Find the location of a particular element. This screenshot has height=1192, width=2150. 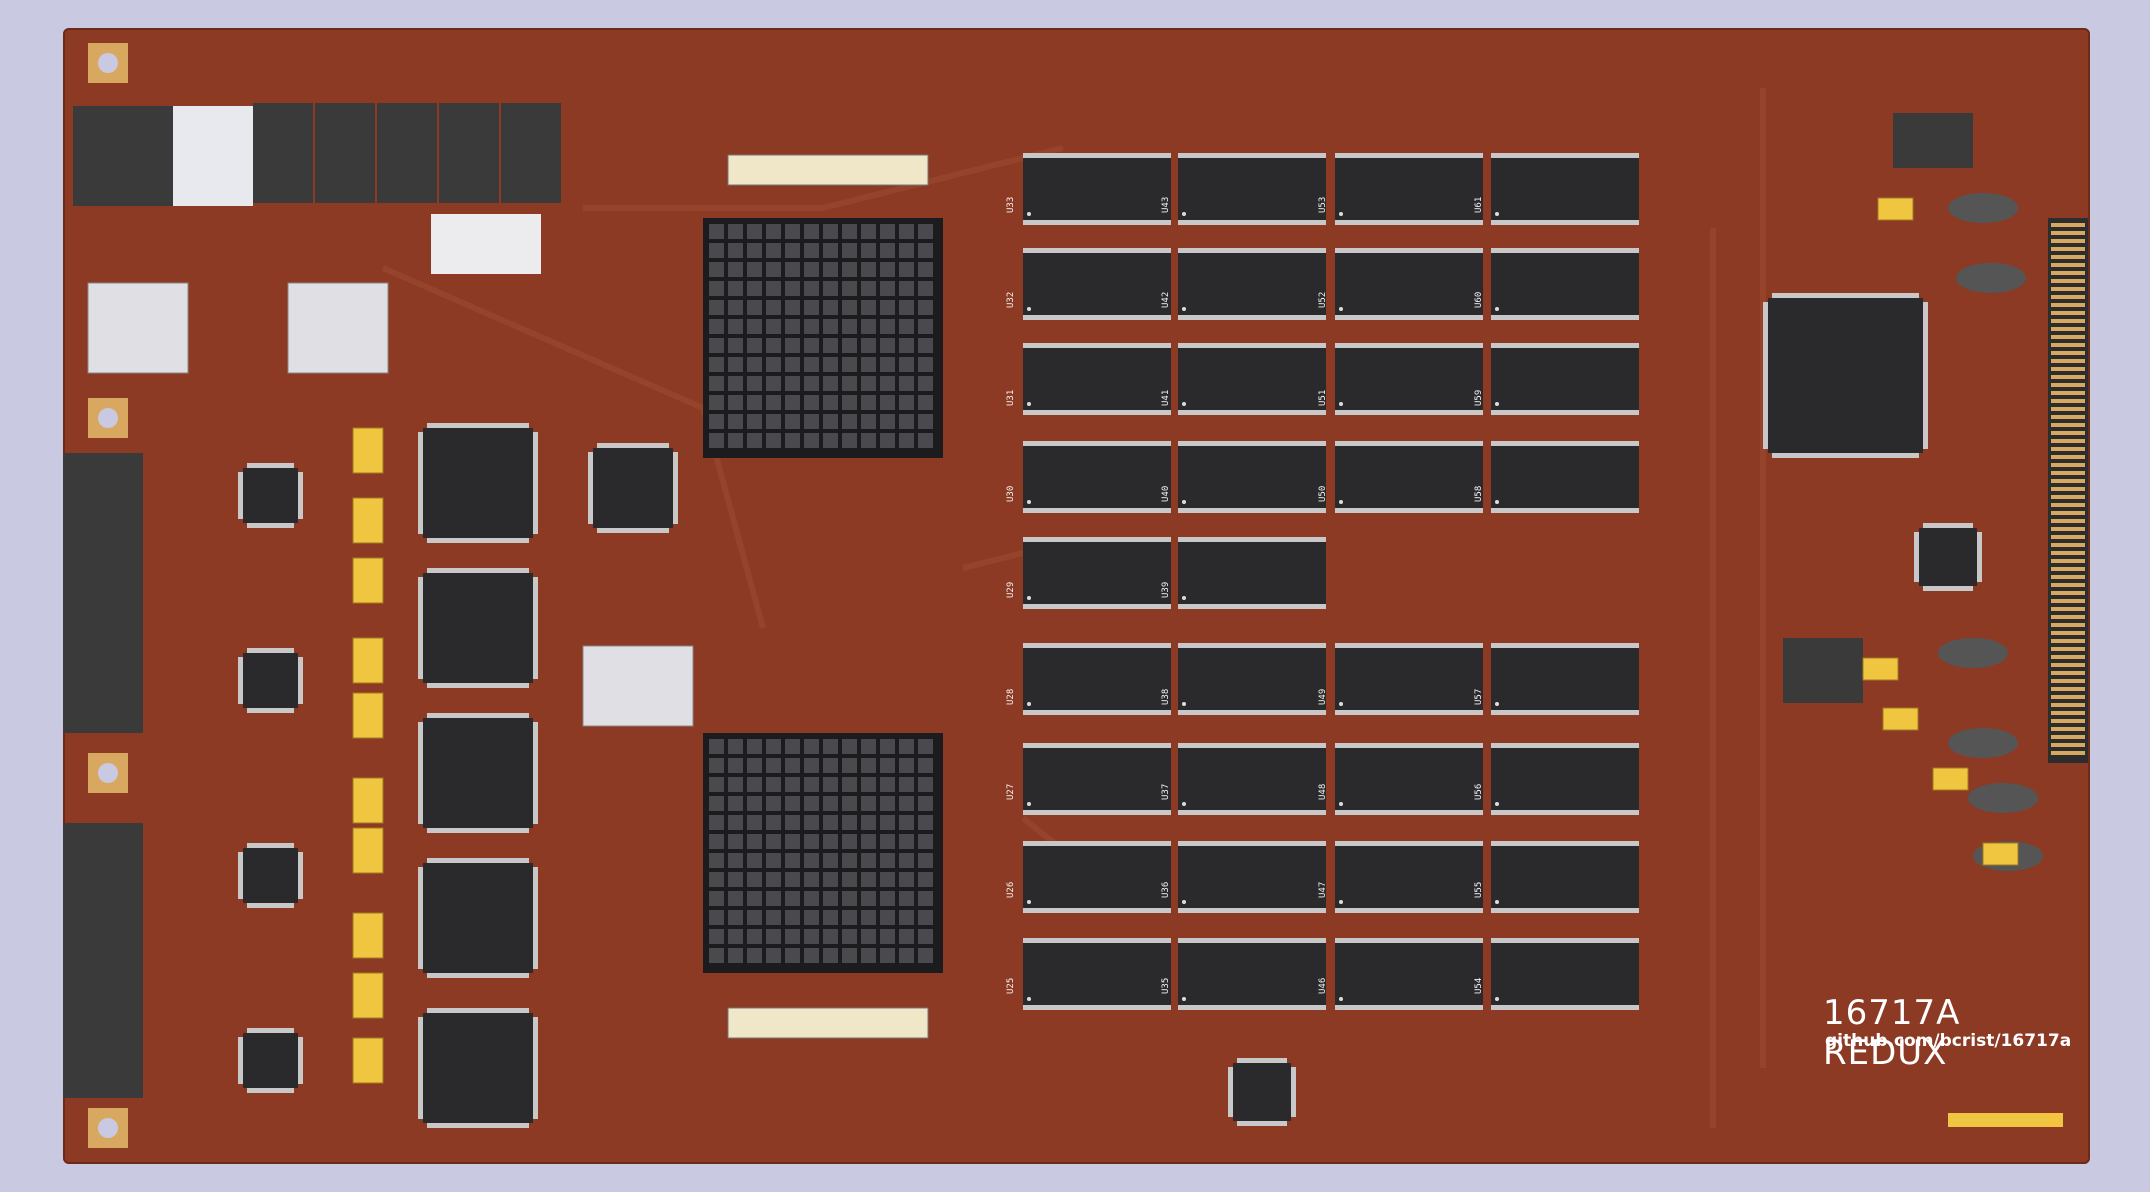

ethernet-cutout is located at coordinates (213, 156).